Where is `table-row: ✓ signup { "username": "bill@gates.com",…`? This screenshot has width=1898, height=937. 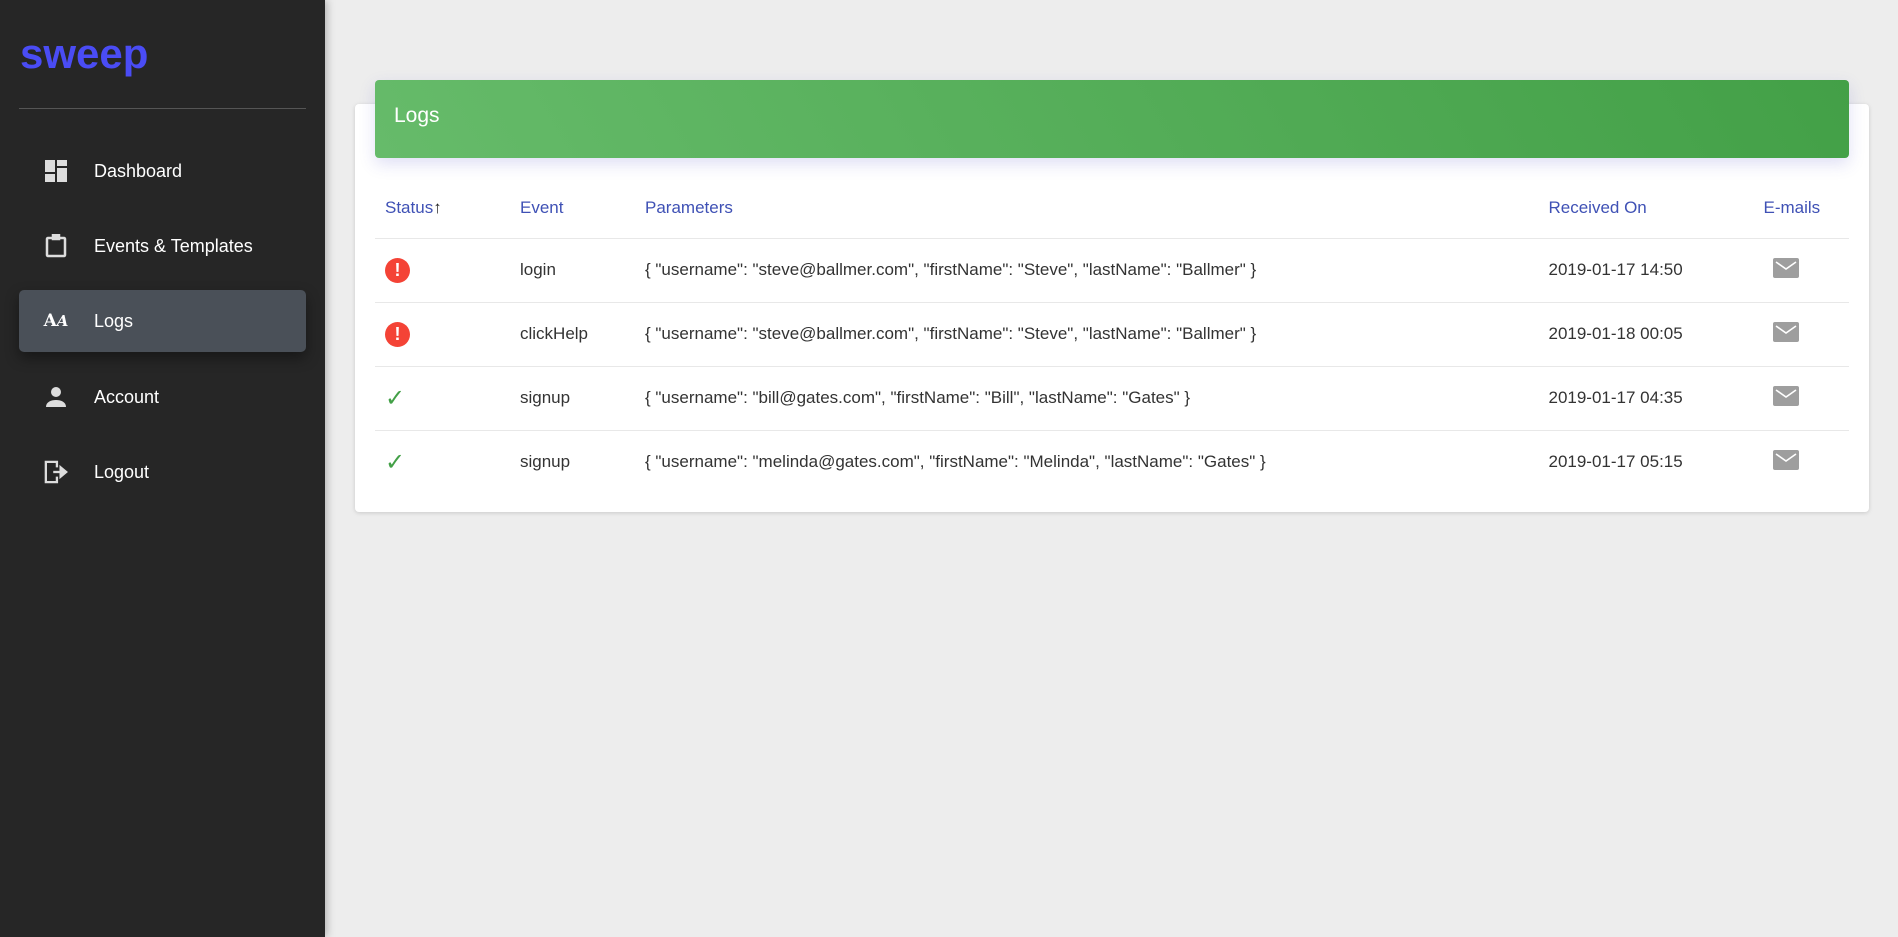 table-row: ✓ signup { "username": "bill@gates.com",… is located at coordinates (1112, 398).